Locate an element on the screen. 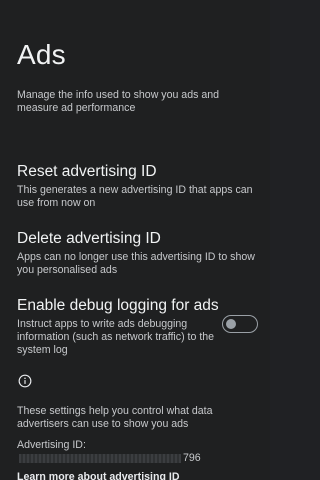 Image resolution: width=320 pixels, height=480 pixels. info-icon is located at coordinates (25, 381).